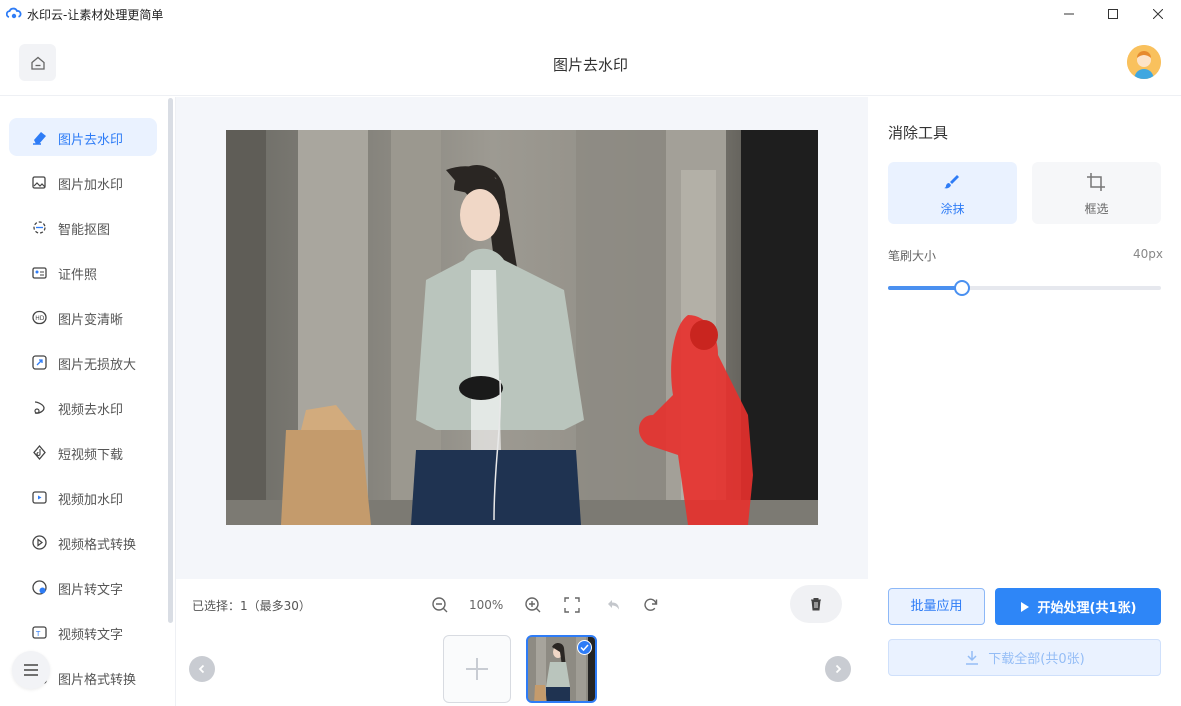 The image size is (1181, 706). Describe the element at coordinates (39, 182) in the screenshot. I see `image-add-icon` at that location.